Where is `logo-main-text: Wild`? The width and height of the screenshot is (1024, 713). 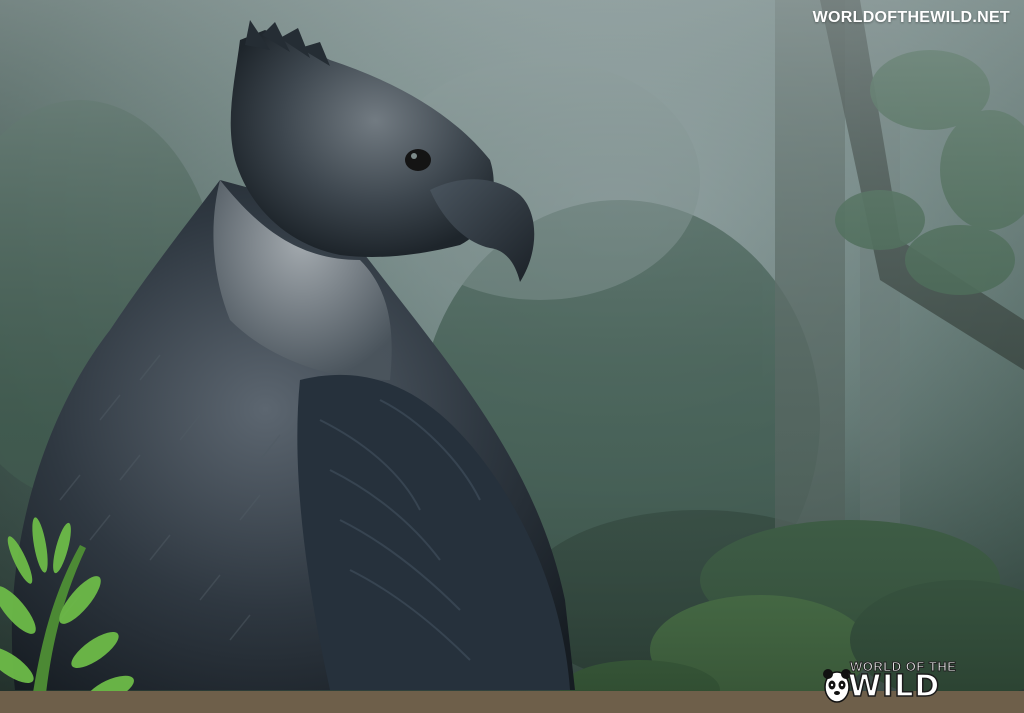 logo-main-text: Wild is located at coordinates (894, 686).